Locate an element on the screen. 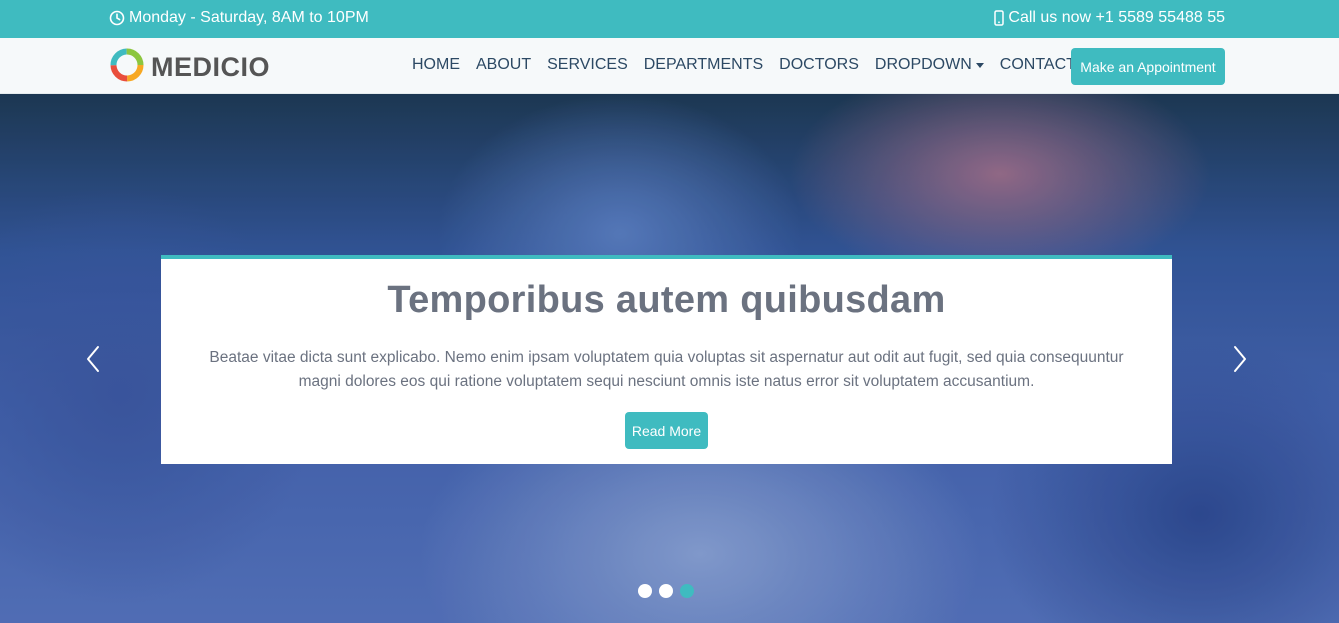  nav-departments-label: DEPARTMENTS is located at coordinates (703, 64).